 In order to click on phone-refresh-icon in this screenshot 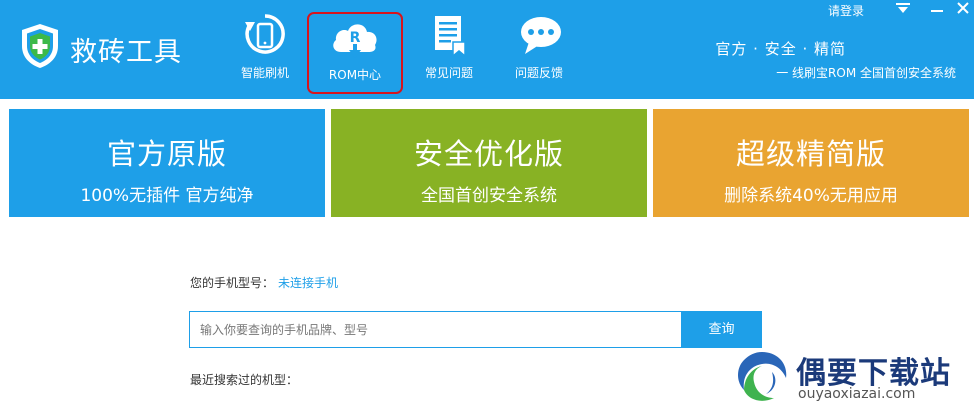, I will do `click(265, 34)`.